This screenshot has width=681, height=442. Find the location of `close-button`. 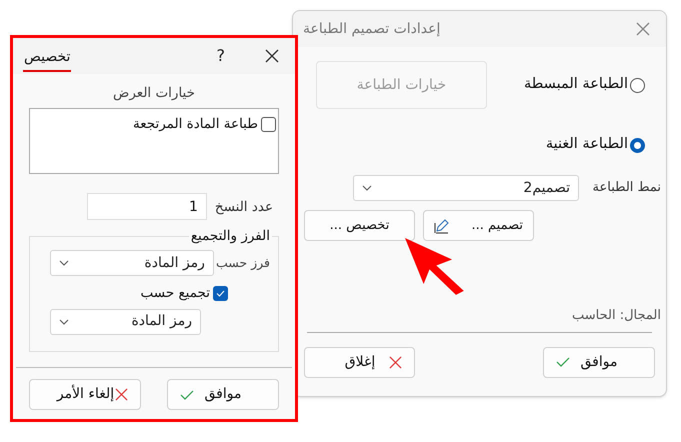

close-button is located at coordinates (272, 56).